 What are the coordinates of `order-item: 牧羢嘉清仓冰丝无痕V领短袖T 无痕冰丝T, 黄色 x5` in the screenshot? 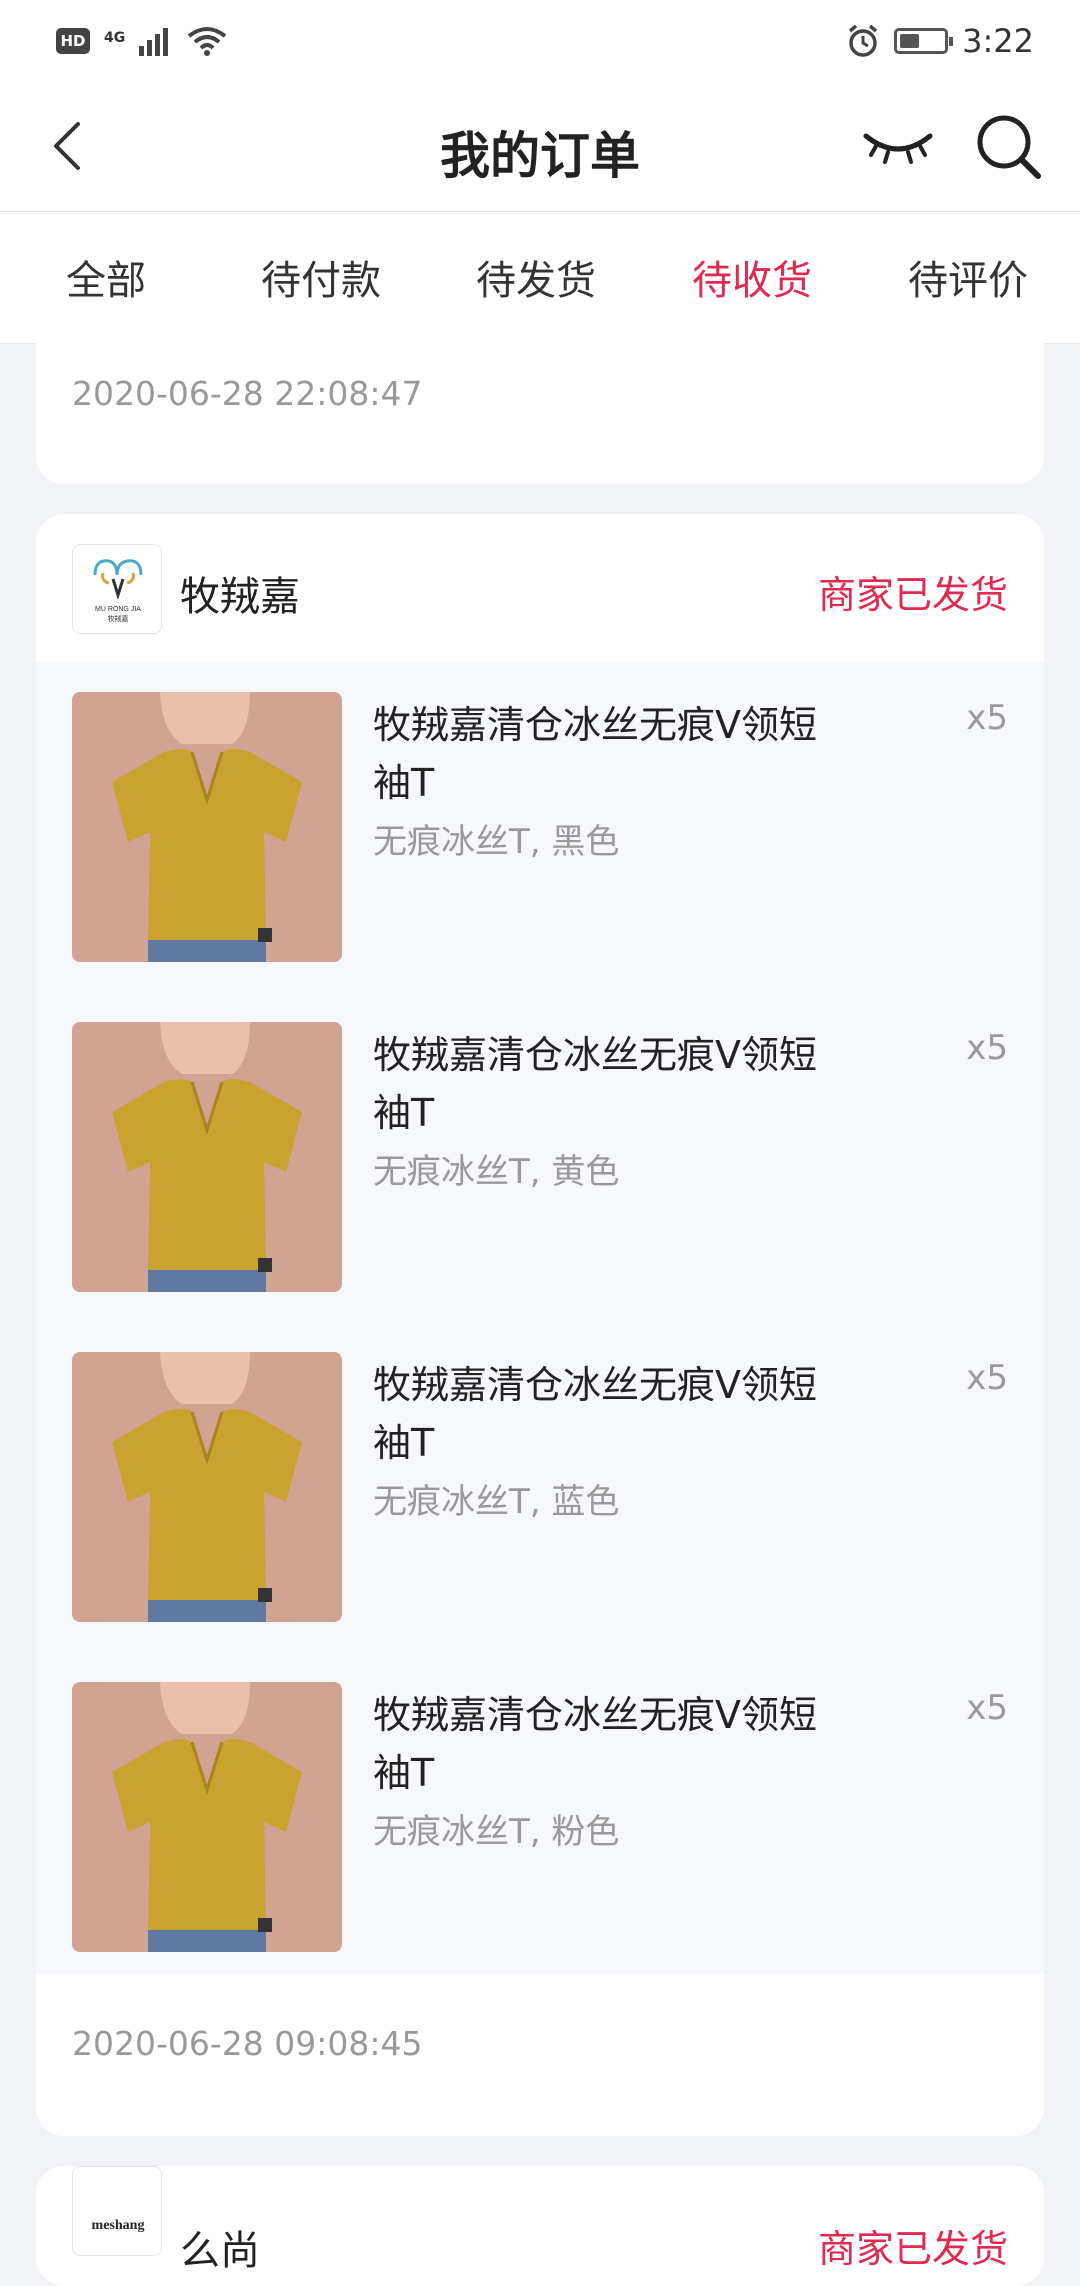 It's located at (540, 1172).